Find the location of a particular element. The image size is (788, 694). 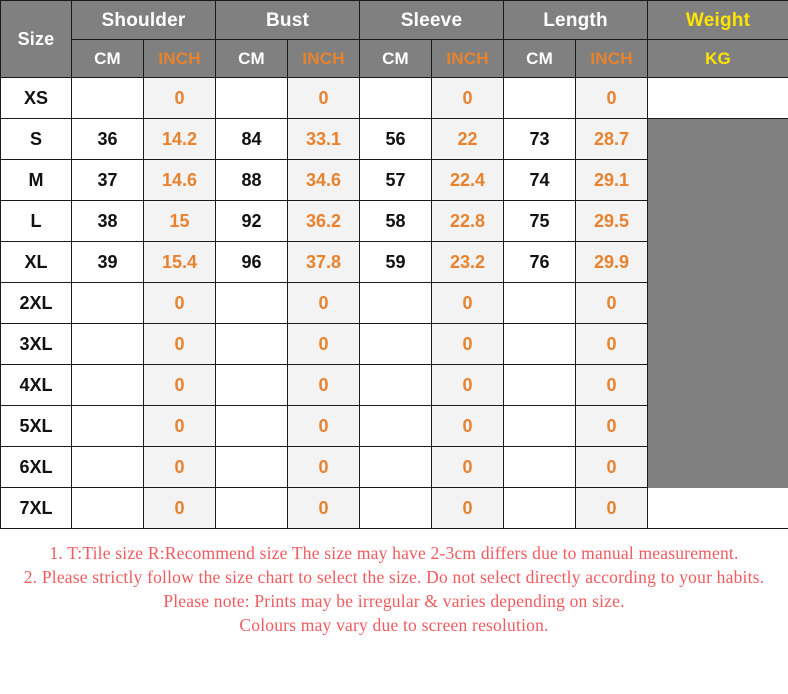

cell-sleeve-cm: 56 is located at coordinates (395, 139).